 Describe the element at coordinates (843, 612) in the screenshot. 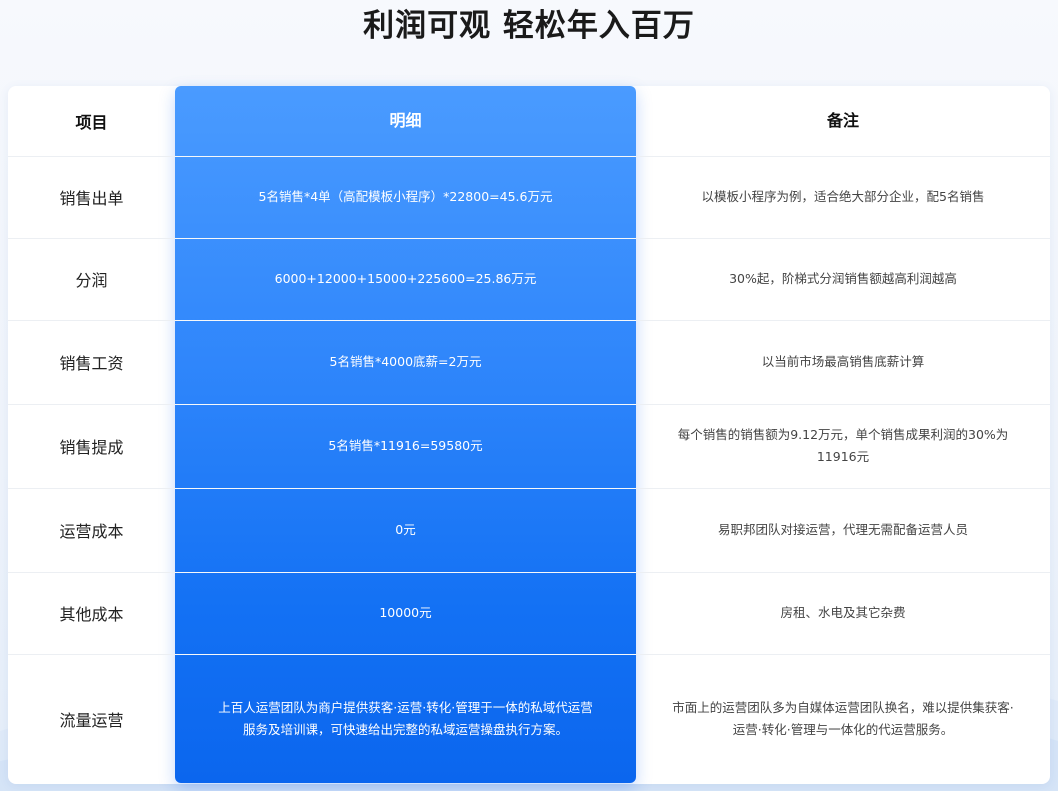

I see `row-note: 房租、水电及其它杂费` at that location.